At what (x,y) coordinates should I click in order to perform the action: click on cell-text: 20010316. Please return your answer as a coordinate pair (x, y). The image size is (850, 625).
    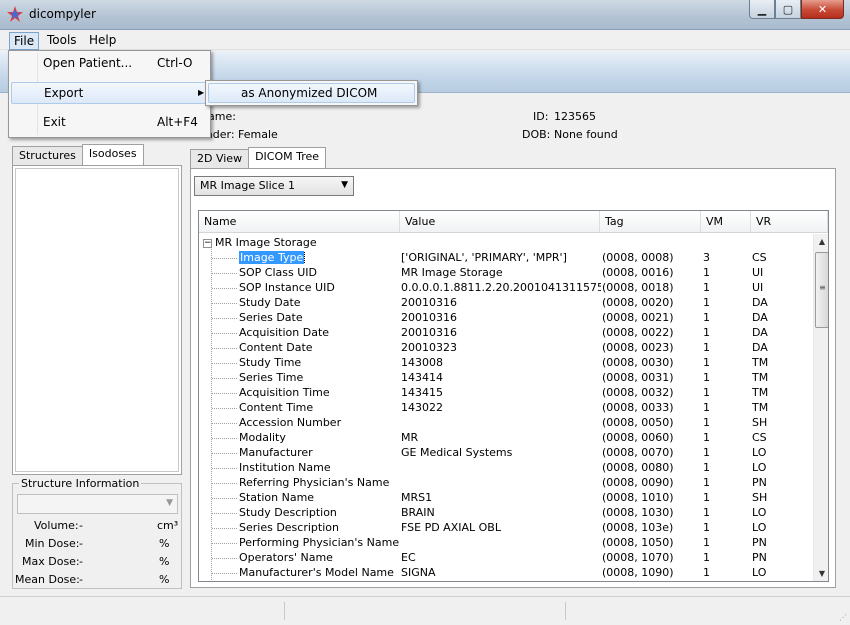
    Looking at the image, I should click on (429, 302).